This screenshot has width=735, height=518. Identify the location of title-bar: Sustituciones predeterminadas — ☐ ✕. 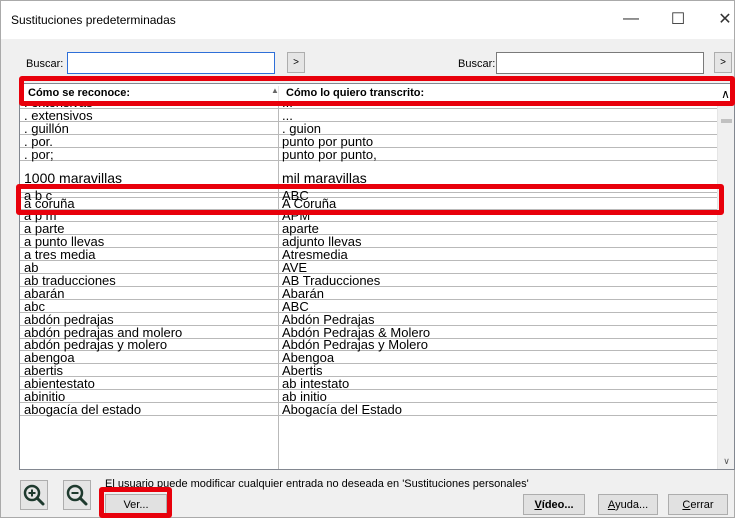
(367, 20).